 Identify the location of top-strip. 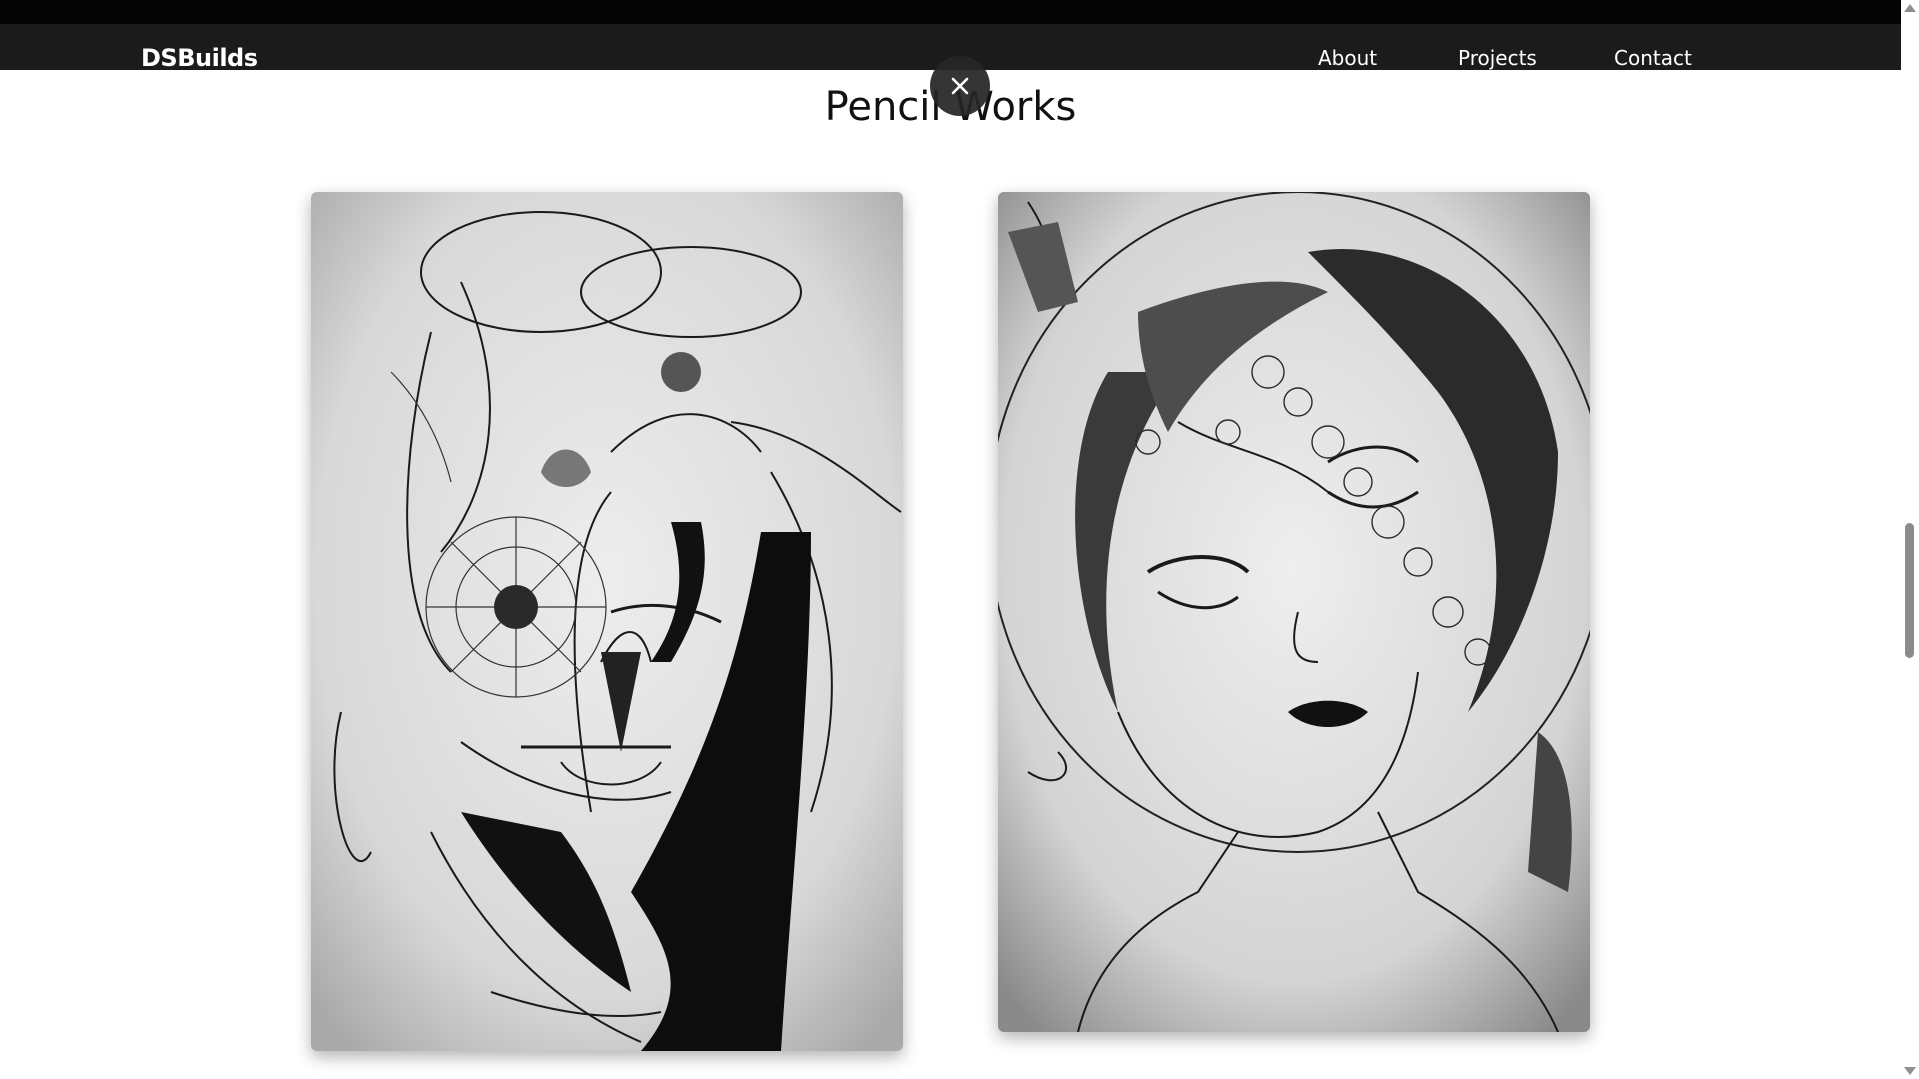
(950, 12).